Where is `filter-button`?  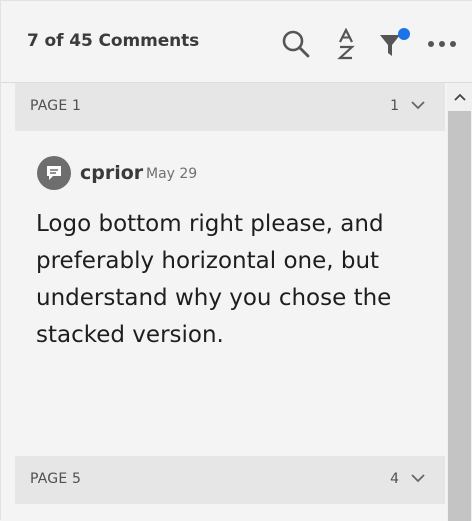
filter-button is located at coordinates (393, 44).